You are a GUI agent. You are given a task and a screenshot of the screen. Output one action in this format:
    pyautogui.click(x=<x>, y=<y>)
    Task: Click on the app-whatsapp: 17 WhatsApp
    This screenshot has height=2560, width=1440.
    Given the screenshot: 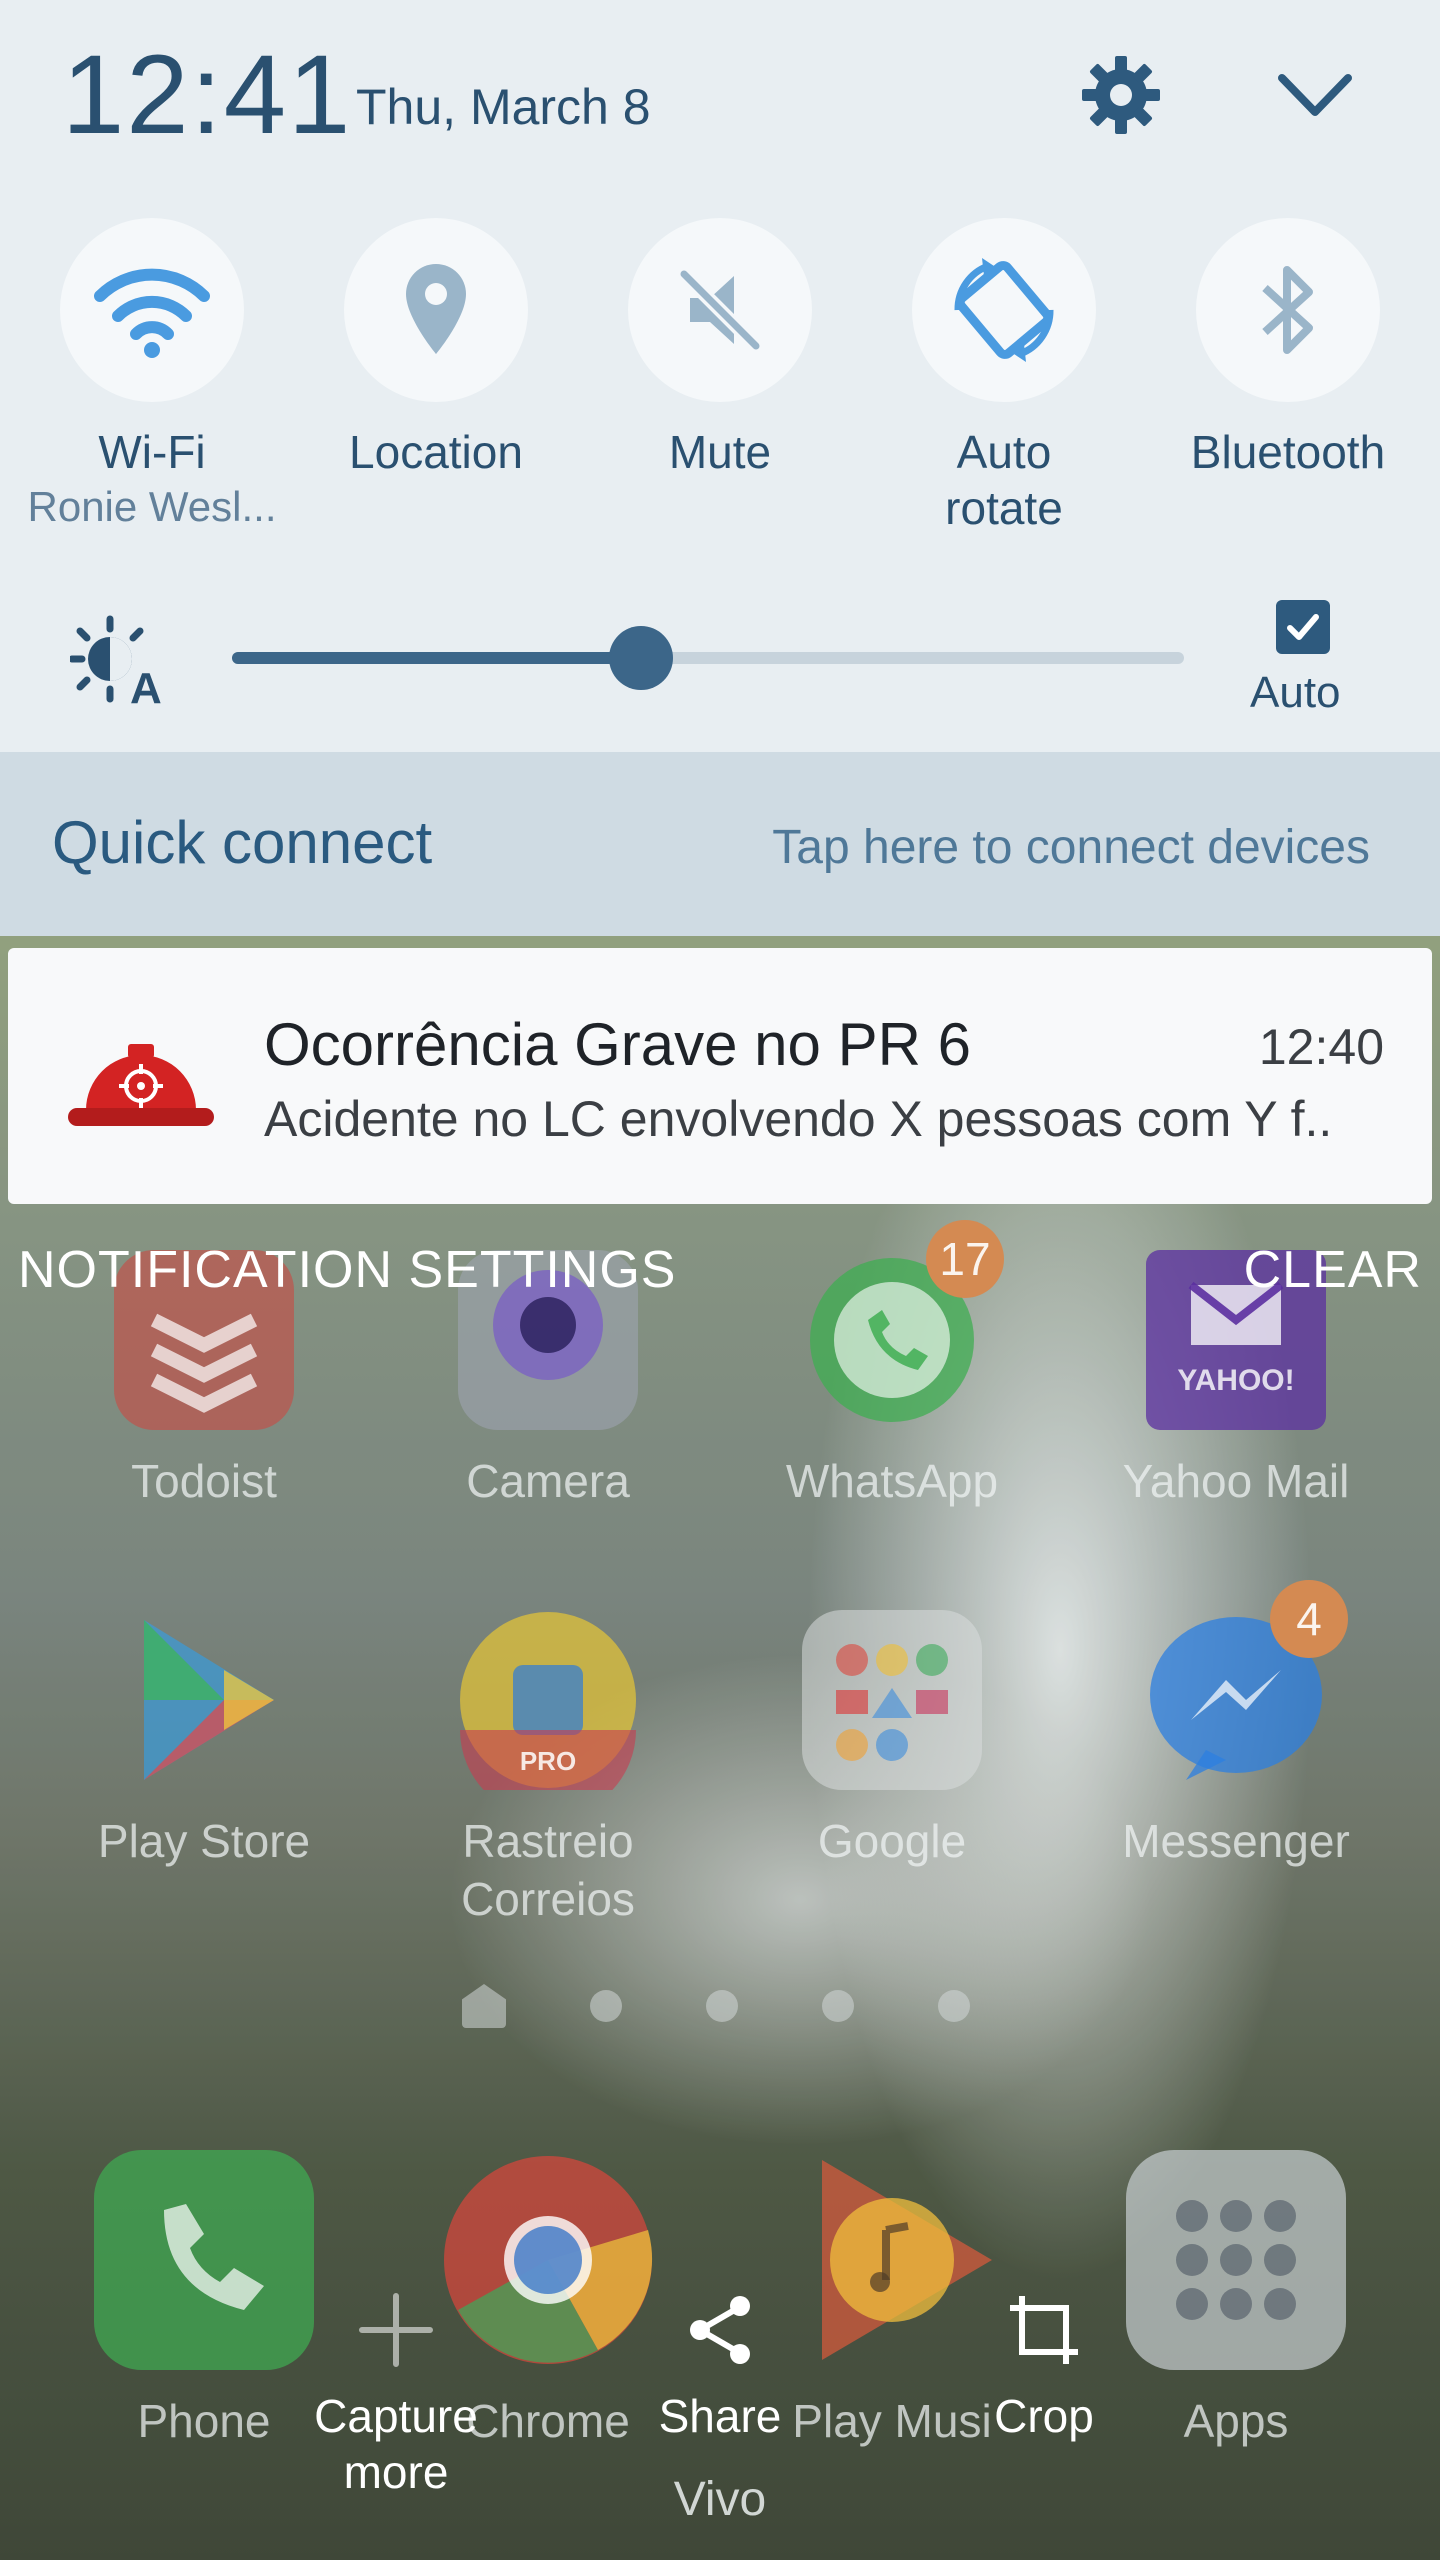 What is the action you would take?
    pyautogui.click(x=892, y=1365)
    